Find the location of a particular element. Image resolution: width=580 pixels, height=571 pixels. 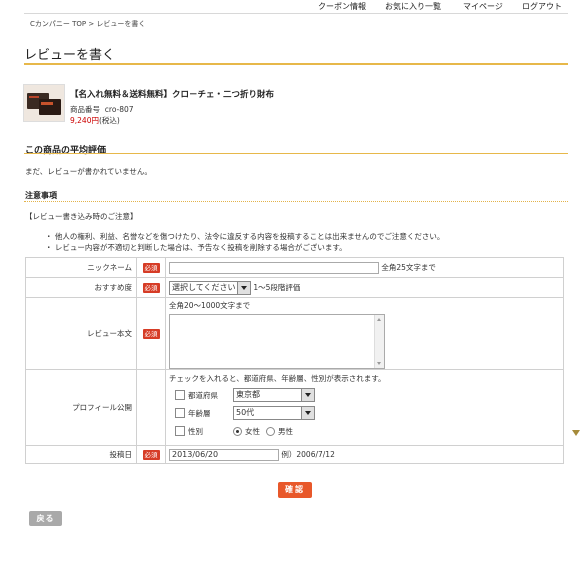

recommend-selected: 選択してください is located at coordinates (204, 287).